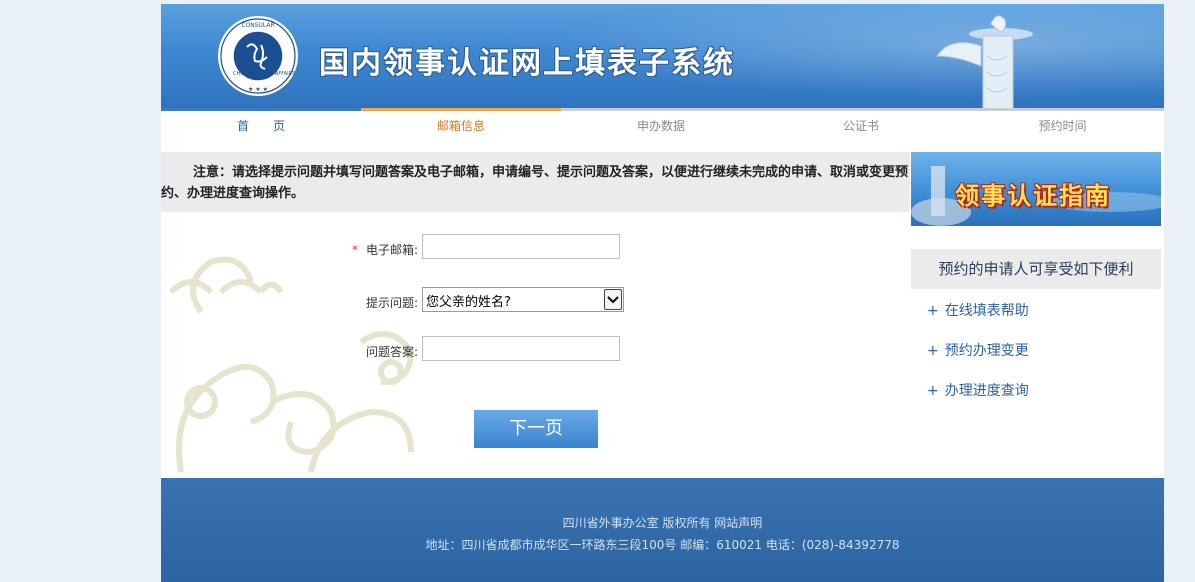 The width and height of the screenshot is (1195, 582). I want to click on step-application-data: 申办数据, so click(661, 122).